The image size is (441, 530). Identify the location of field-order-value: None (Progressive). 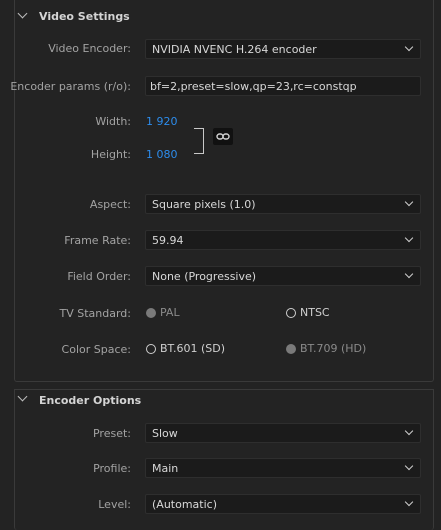
(204, 276).